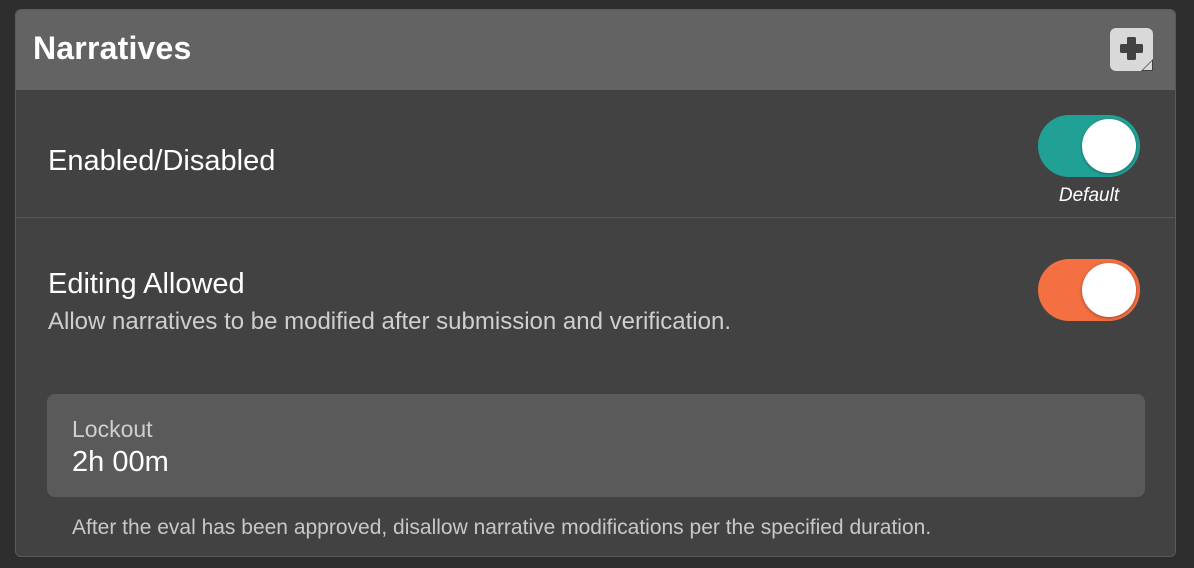  I want to click on enabled-toggle, so click(1089, 146).